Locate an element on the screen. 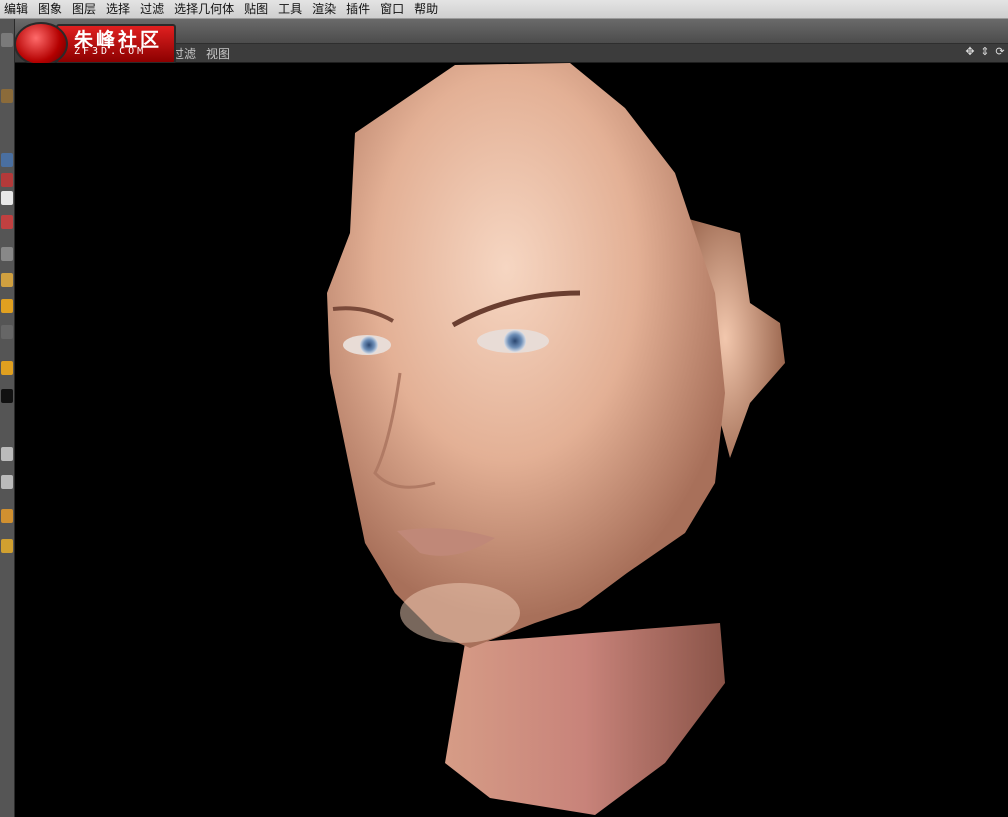 Image resolution: width=1008 pixels, height=817 pixels. watermark-logo: 朱峰社区 ZF3D.COM is located at coordinates (95, 43).